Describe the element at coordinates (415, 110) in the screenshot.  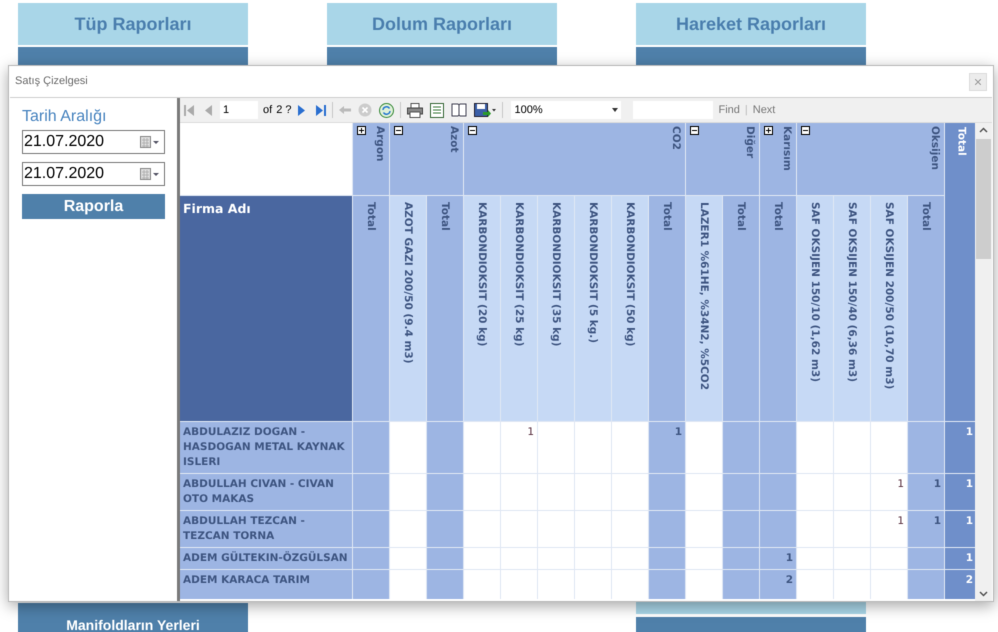
I see `printer-icon` at that location.